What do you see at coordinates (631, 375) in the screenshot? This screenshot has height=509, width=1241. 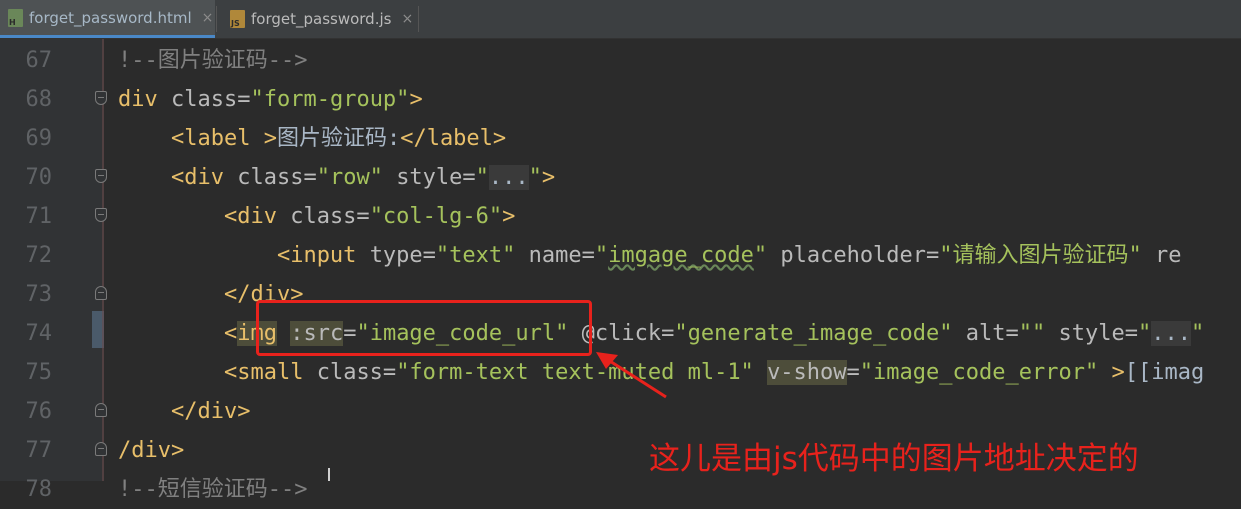 I see `annotation-arrow-icon` at bounding box center [631, 375].